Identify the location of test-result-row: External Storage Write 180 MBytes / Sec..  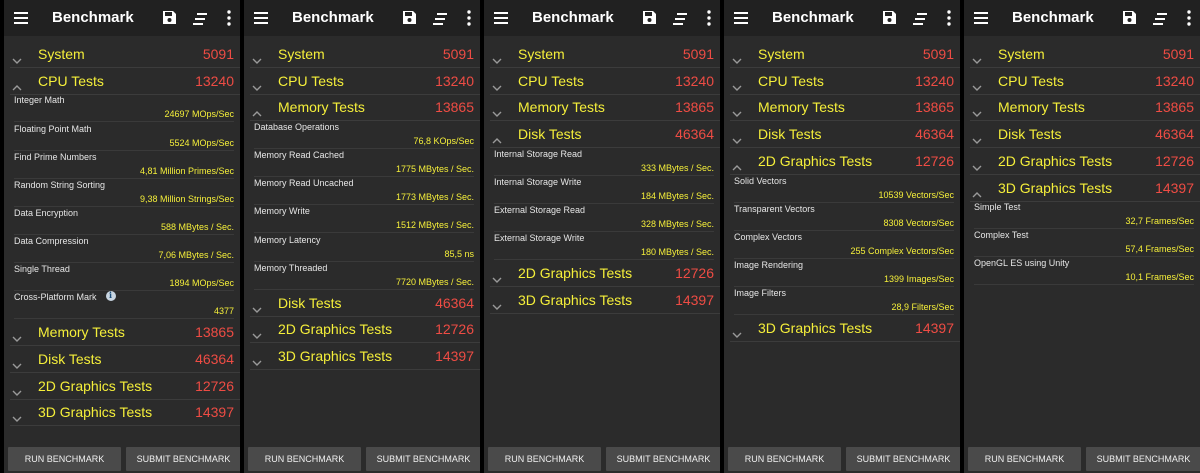
(604, 246).